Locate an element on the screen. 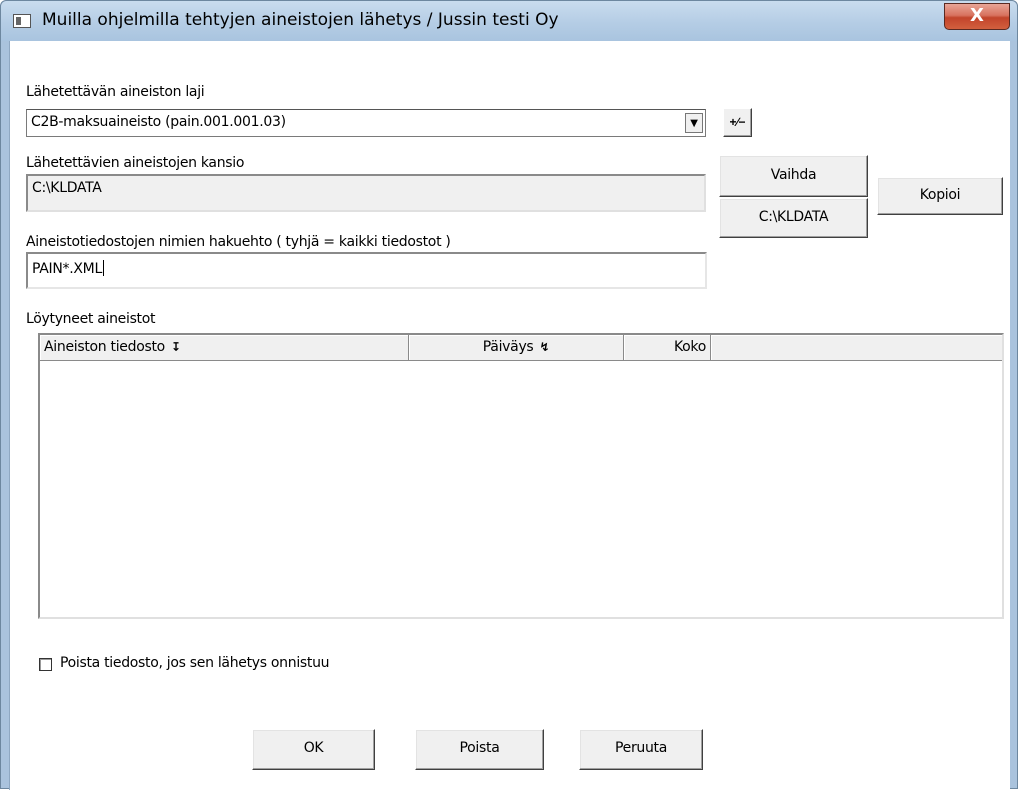 This screenshot has width=1018, height=790. delete-after-send-checkbox is located at coordinates (45, 664).